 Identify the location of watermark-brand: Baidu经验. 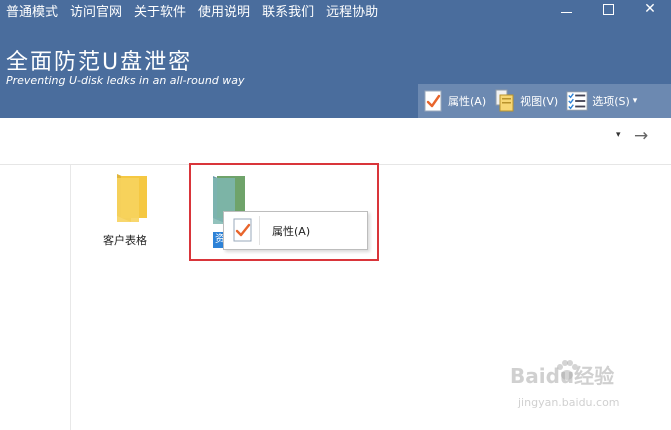
(562, 376).